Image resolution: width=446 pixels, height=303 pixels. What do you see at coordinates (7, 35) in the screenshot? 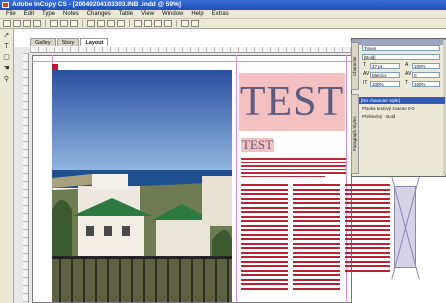
I see `selection-tool-icon: ➚` at bounding box center [7, 35].